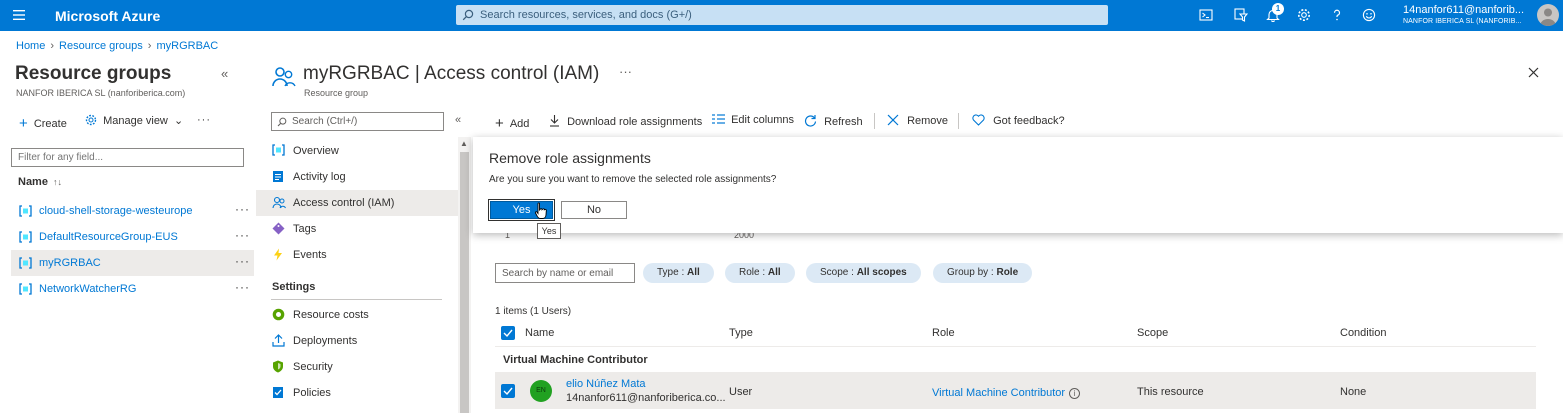 Image resolution: width=1563 pixels, height=413 pixels. What do you see at coordinates (958, 121) in the screenshot?
I see `toolbar-divider` at bounding box center [958, 121].